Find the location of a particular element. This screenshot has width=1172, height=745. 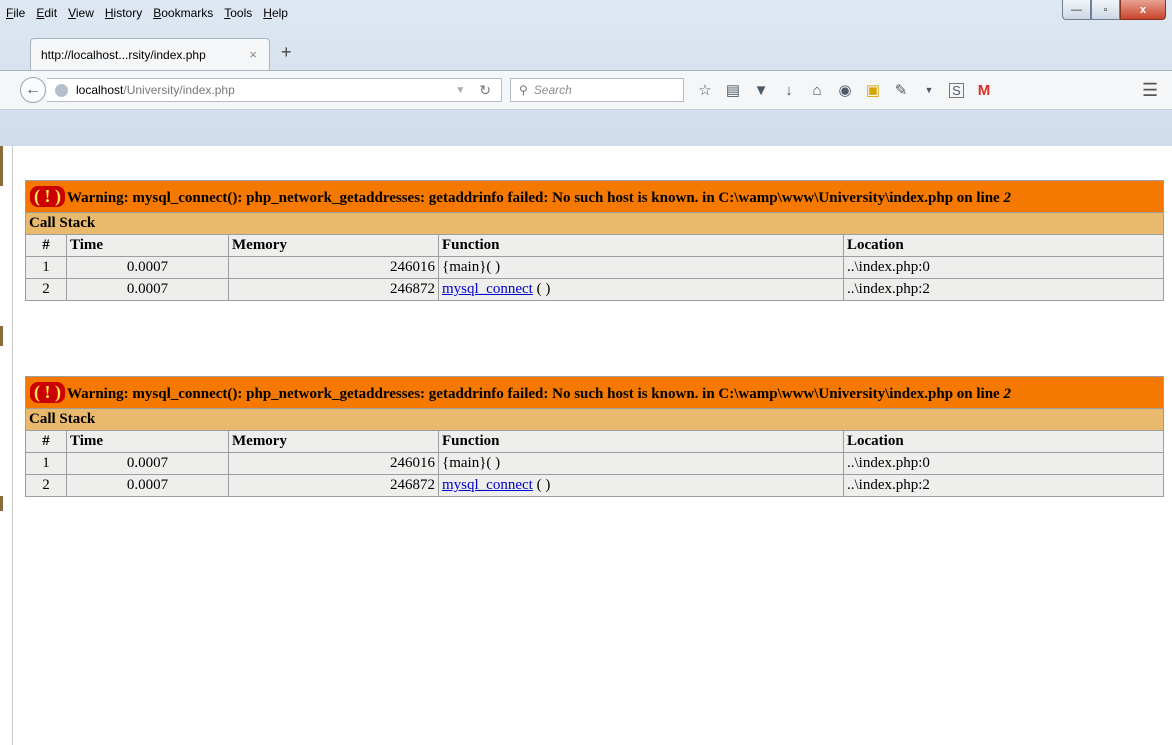

pocket-icon: ▼ is located at coordinates (761, 90).